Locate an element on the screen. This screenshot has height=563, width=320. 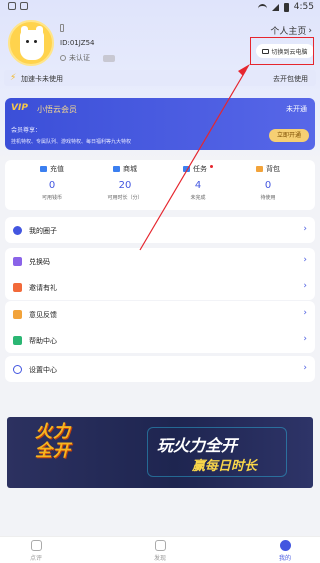
gift-icon is located at coordinates (17, 287).